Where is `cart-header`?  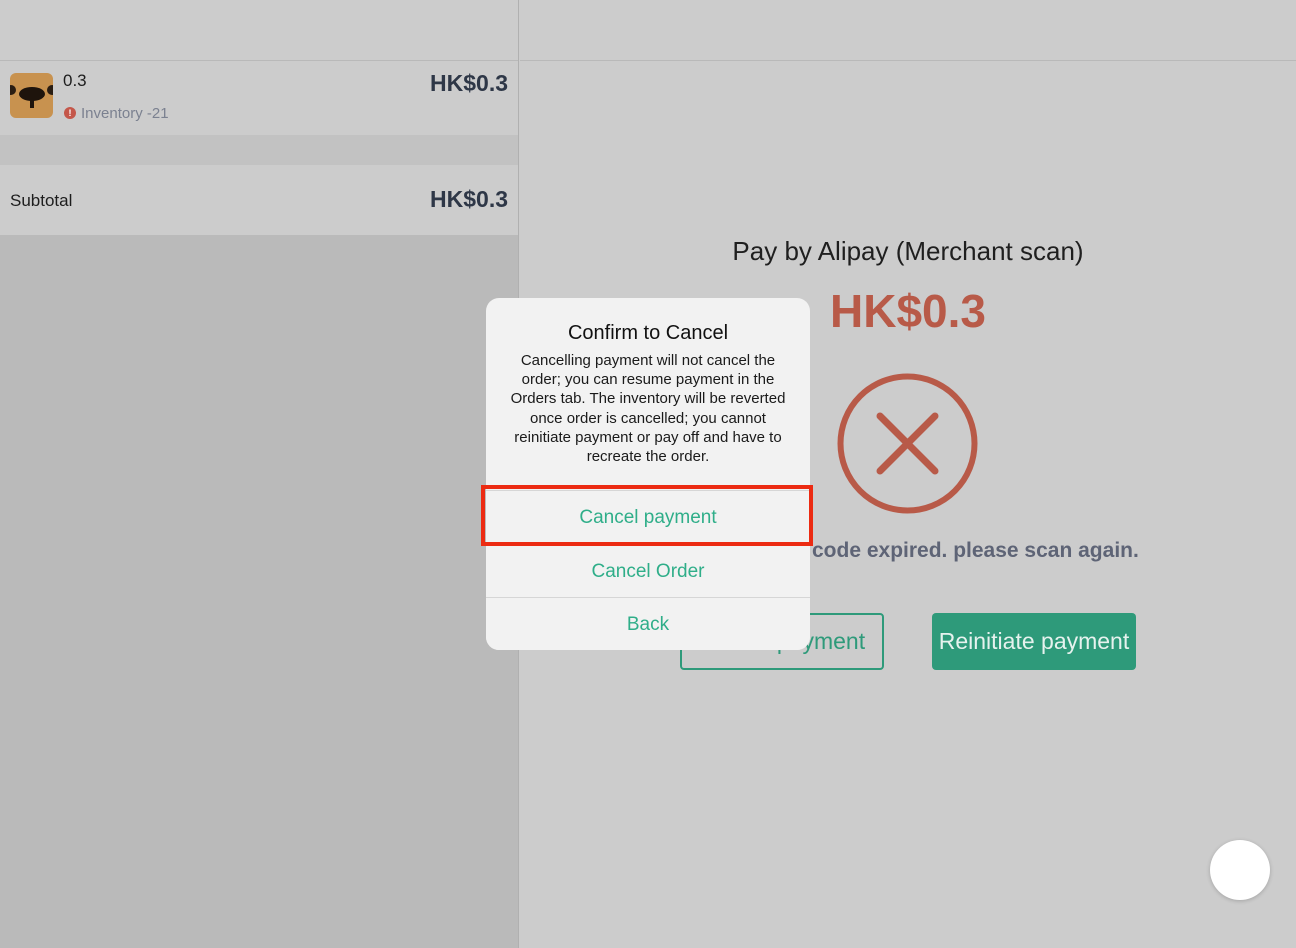 cart-header is located at coordinates (259, 30).